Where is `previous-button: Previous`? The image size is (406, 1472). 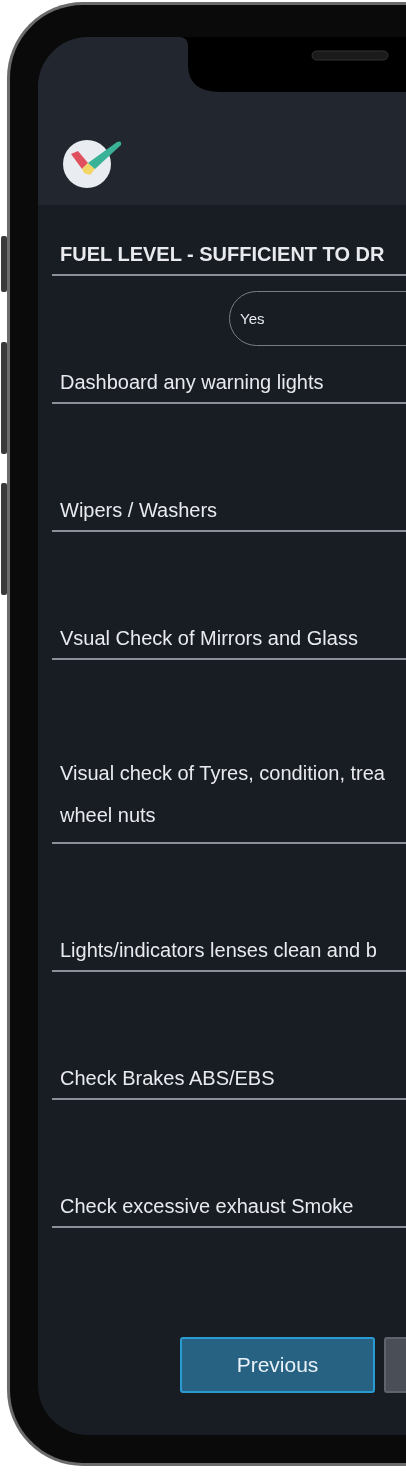
previous-button: Previous is located at coordinates (277, 1365).